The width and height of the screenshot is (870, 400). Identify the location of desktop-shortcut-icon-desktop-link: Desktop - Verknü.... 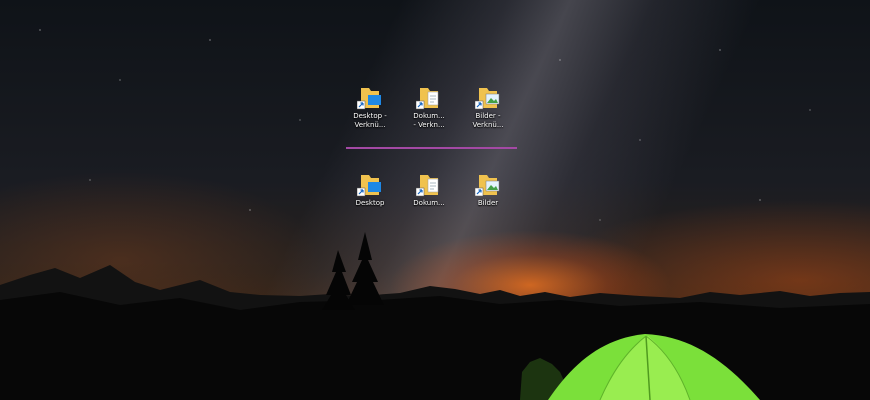
(370, 108).